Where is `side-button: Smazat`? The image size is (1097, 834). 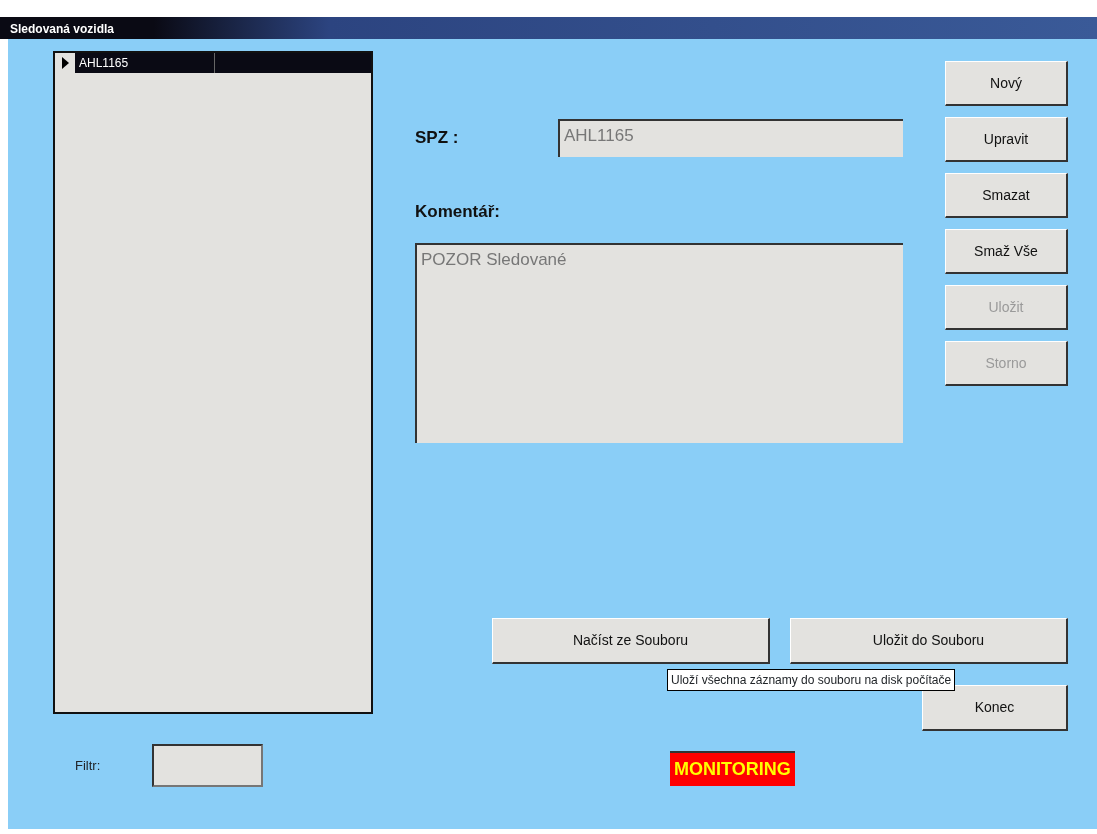 side-button: Smazat is located at coordinates (1006, 195).